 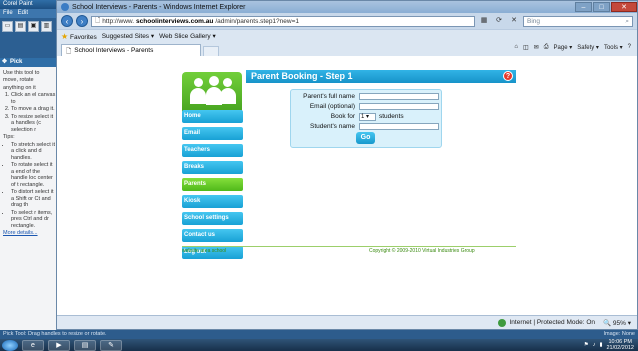 I want to click on clock: 10:06 PM 21/02/2012, so click(x=620, y=345).